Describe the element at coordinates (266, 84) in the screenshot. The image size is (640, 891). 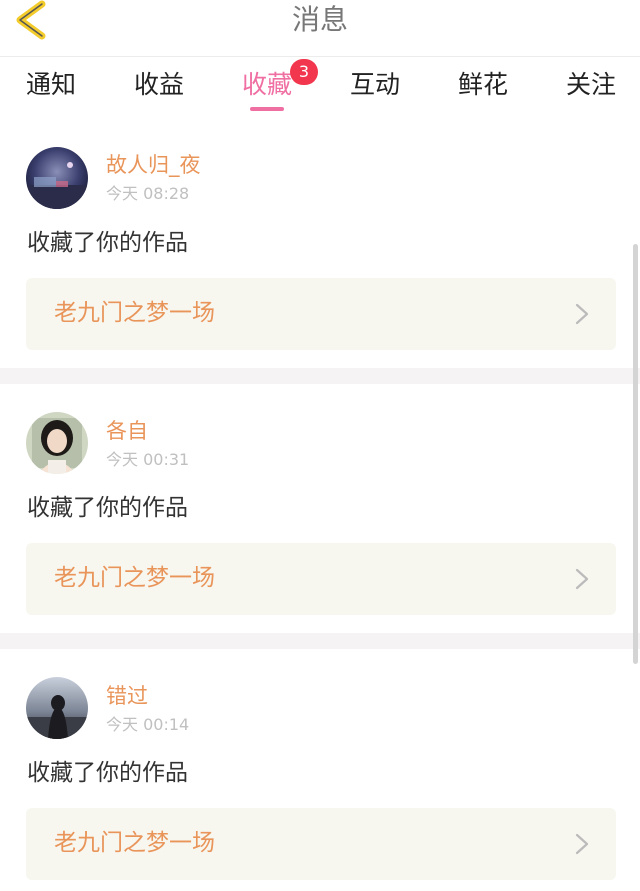
I see `tab-label: 收藏` at that location.